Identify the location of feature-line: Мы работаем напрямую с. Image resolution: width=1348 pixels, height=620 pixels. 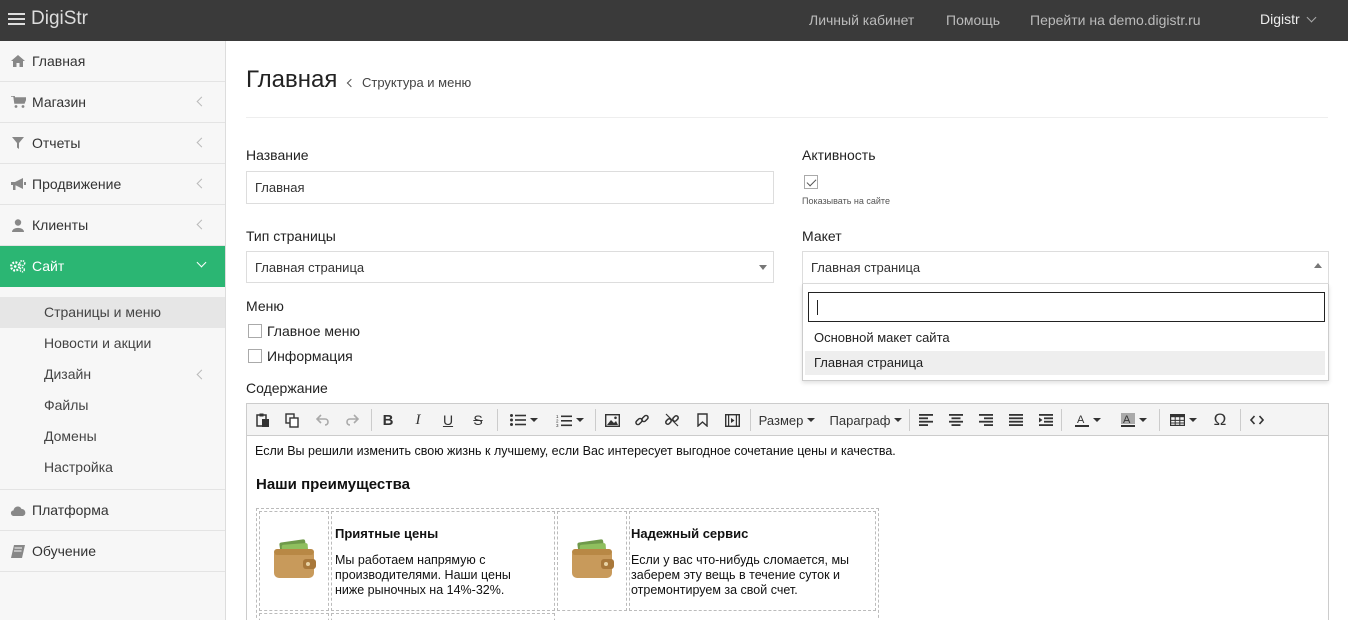
(410, 560).